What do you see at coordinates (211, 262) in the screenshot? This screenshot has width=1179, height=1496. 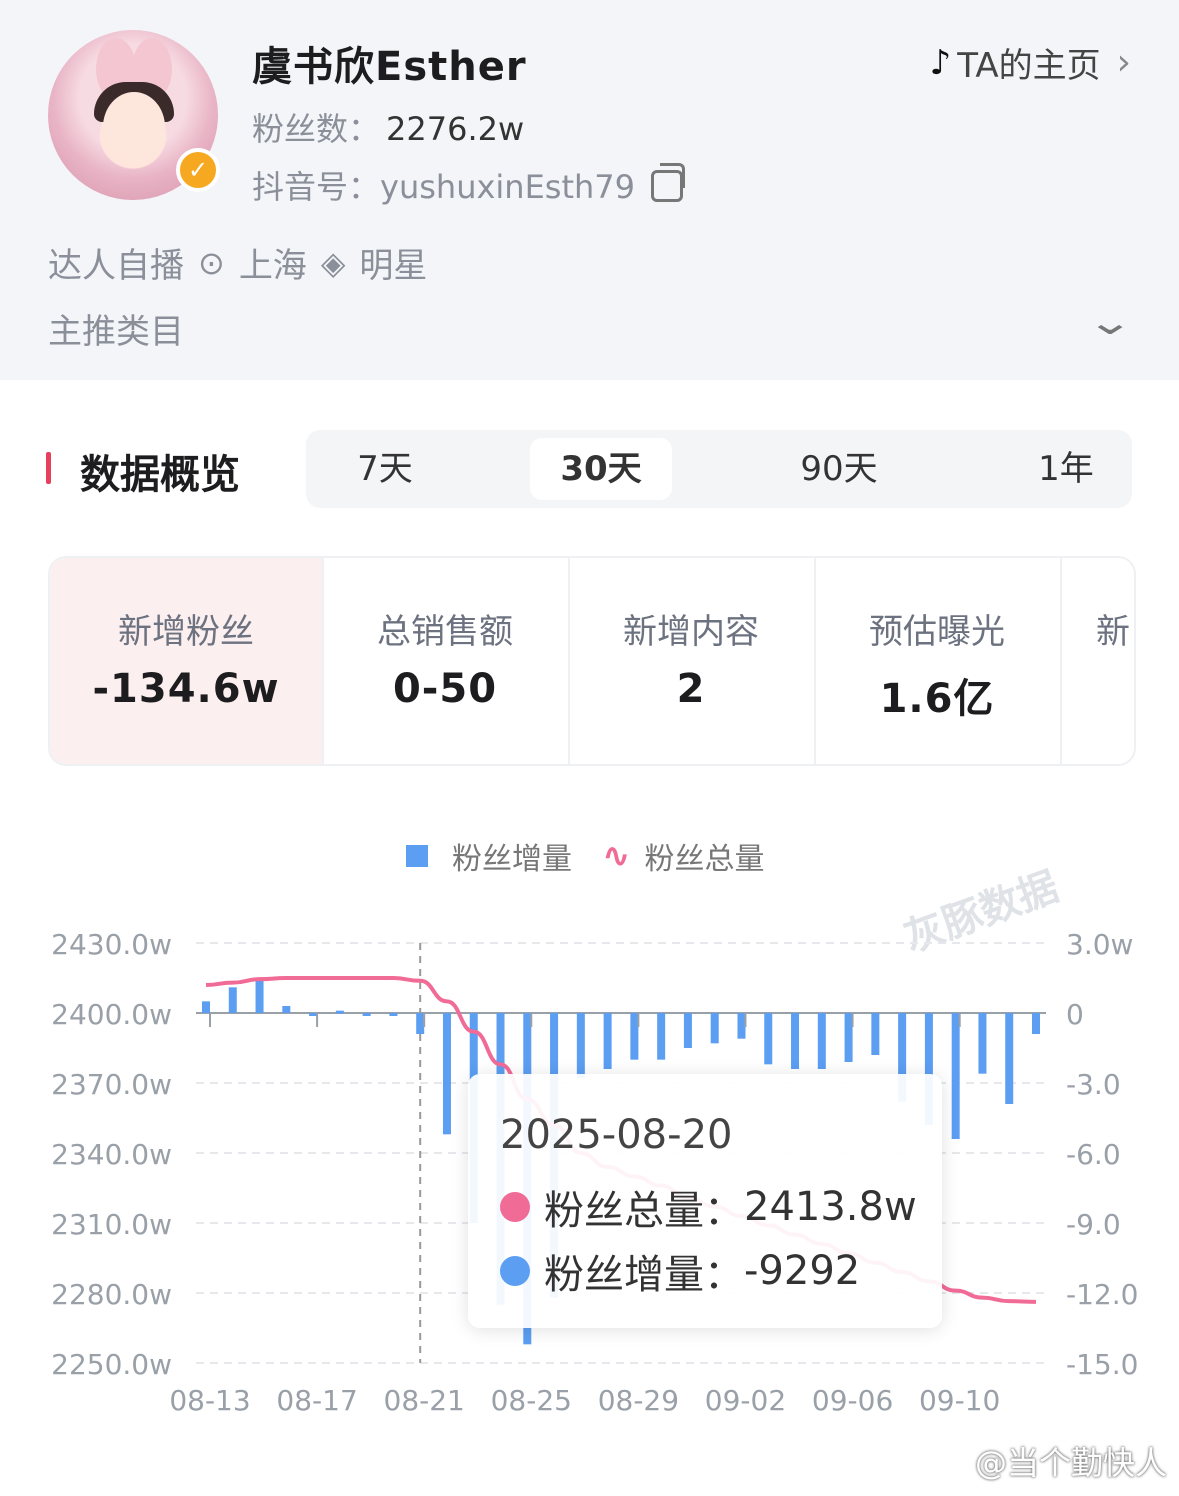 I see `location-pin-icon: ⊙` at bounding box center [211, 262].